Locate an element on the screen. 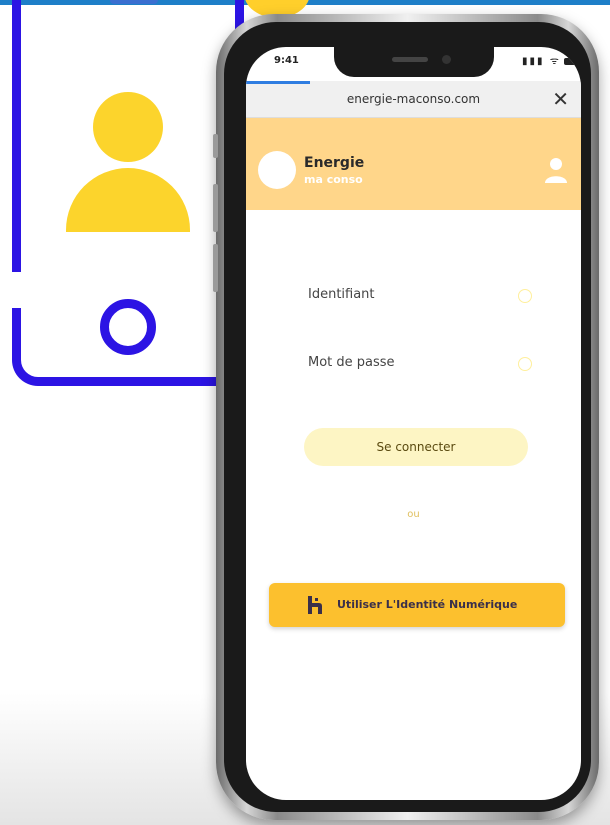  mute-switch is located at coordinates (215, 146).